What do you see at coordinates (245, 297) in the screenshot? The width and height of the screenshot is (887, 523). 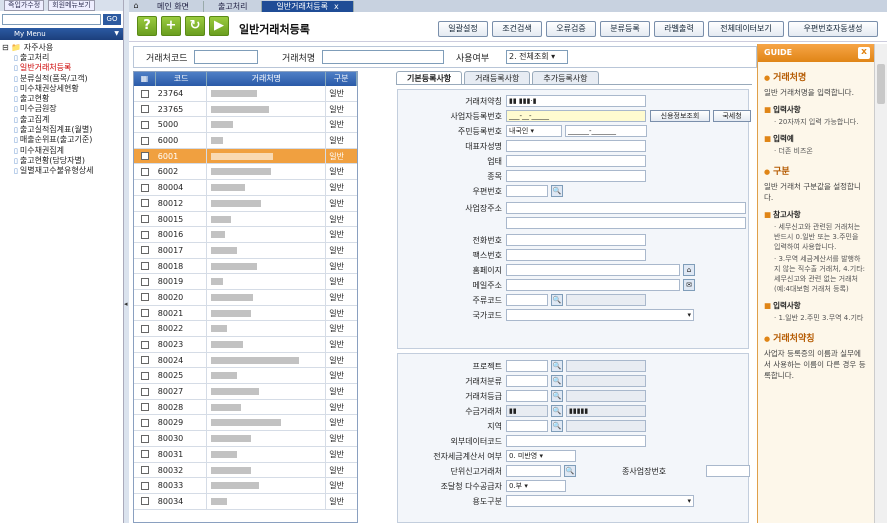 I see `table-row: 80020 일반` at bounding box center [245, 297].